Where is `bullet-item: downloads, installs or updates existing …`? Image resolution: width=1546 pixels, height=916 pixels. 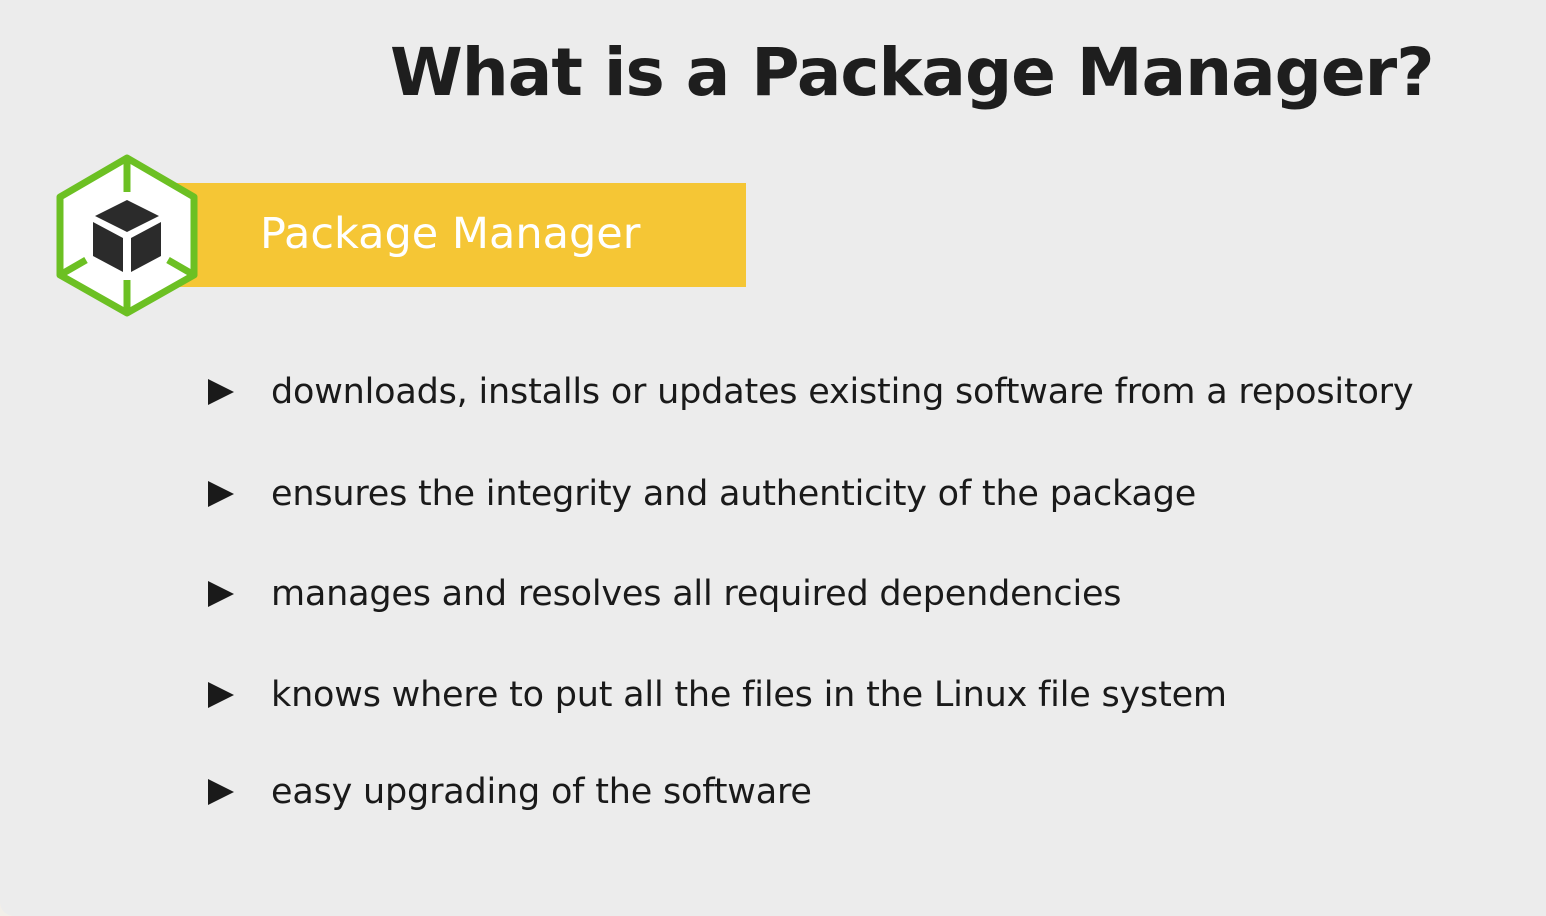
bullet-item: downloads, installs or updates existing … is located at coordinates (811, 392).